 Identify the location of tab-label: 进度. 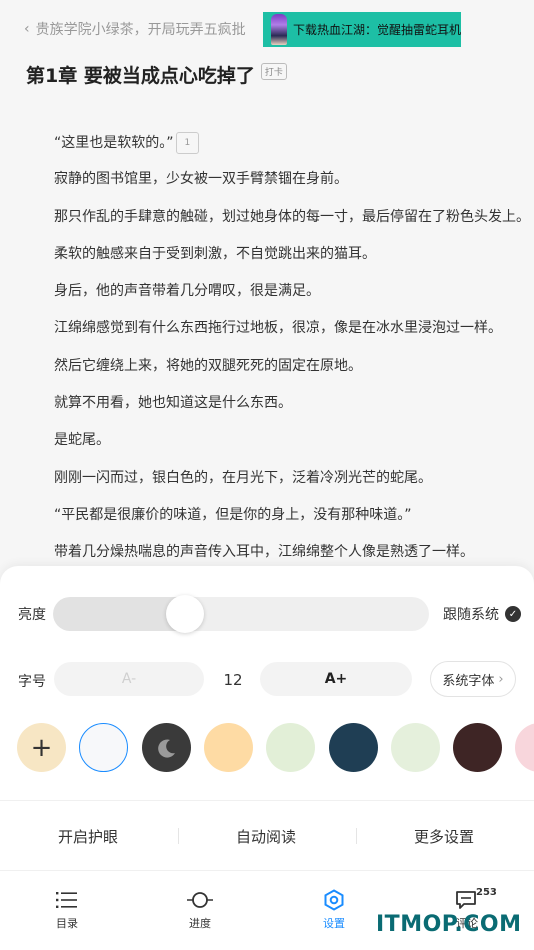
(200, 923).